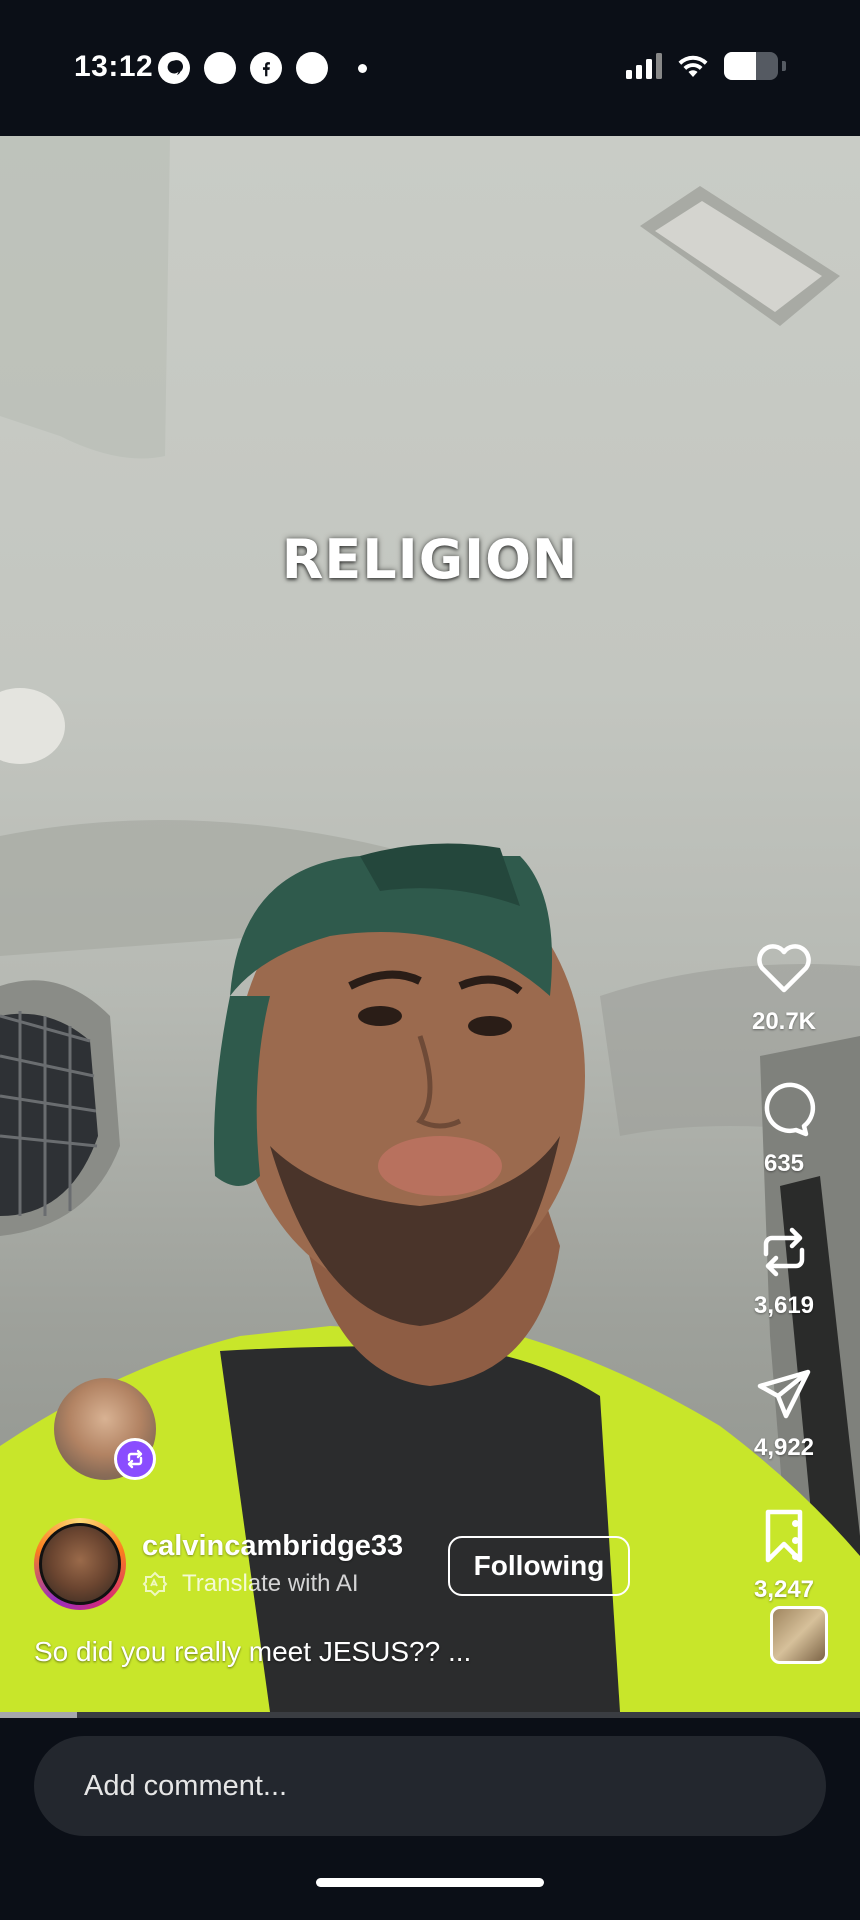 The height and width of the screenshot is (1920, 860). I want to click on add-comment-input, so click(430, 1786).